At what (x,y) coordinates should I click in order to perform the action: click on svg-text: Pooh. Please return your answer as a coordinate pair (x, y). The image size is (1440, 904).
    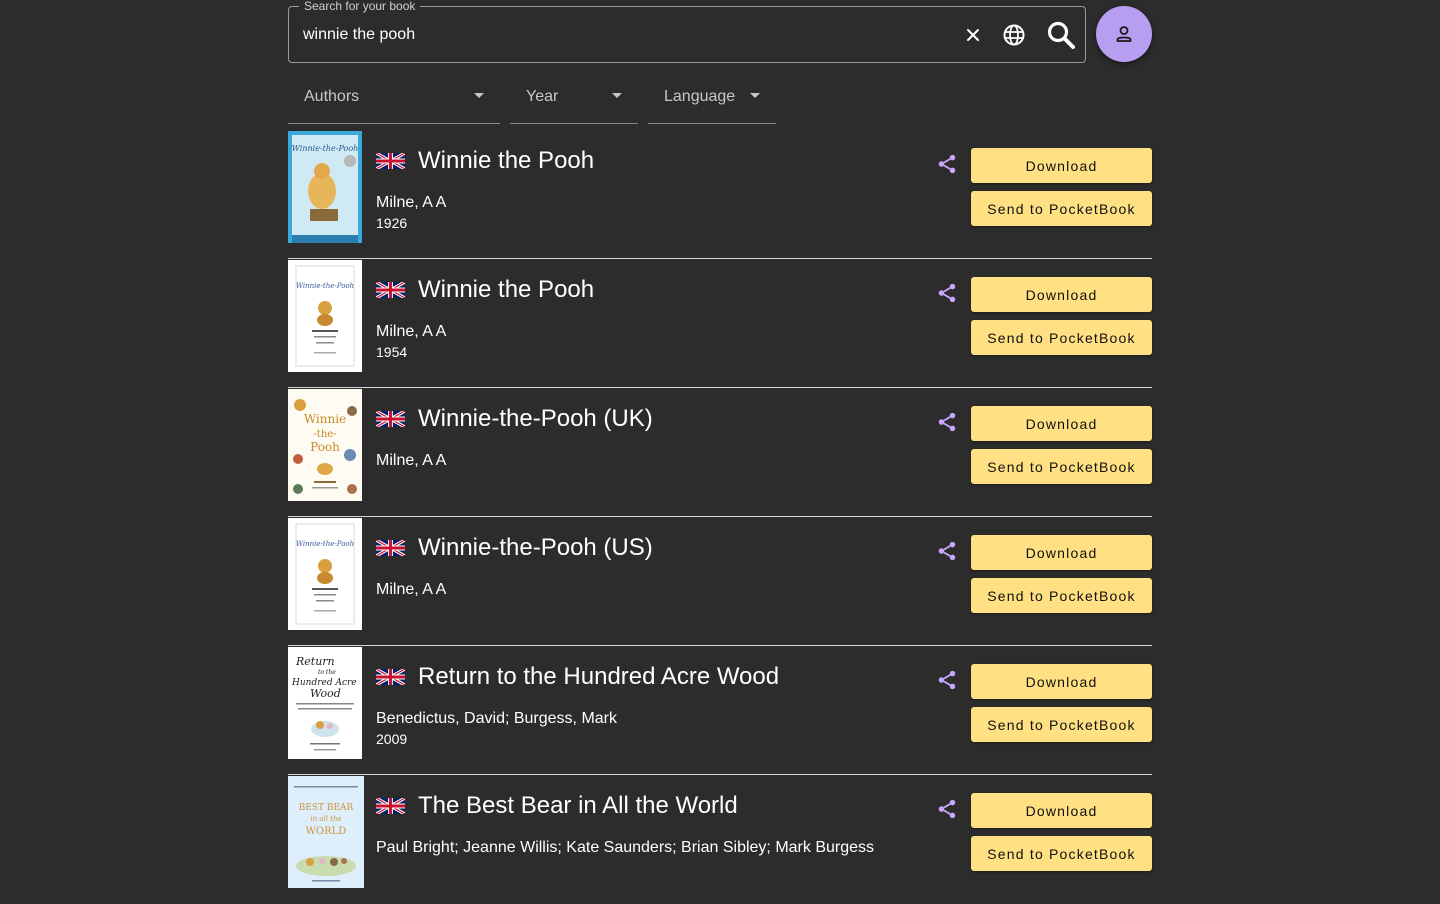
    Looking at the image, I should click on (325, 447).